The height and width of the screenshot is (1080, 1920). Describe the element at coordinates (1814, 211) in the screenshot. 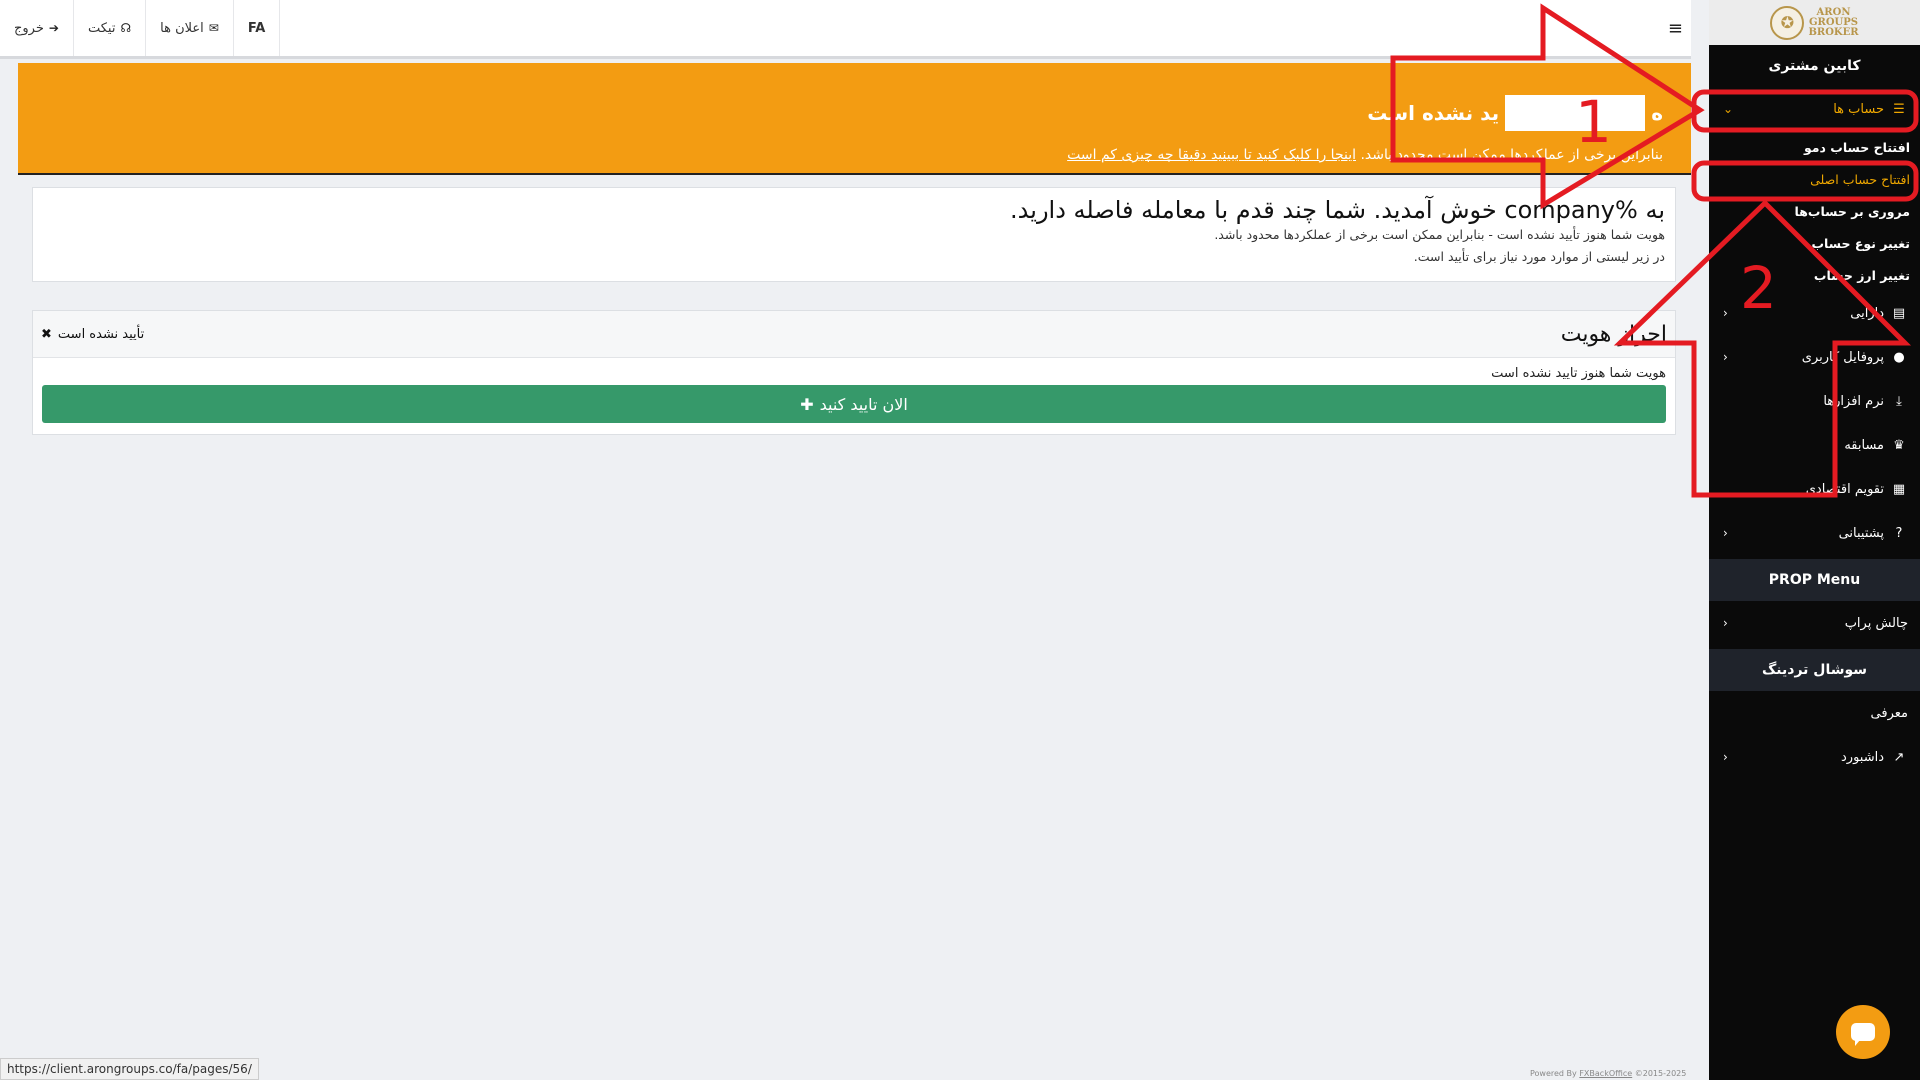

I see `sidebar-subitem-accounts-overview: مروری بر حساب‌ها` at that location.